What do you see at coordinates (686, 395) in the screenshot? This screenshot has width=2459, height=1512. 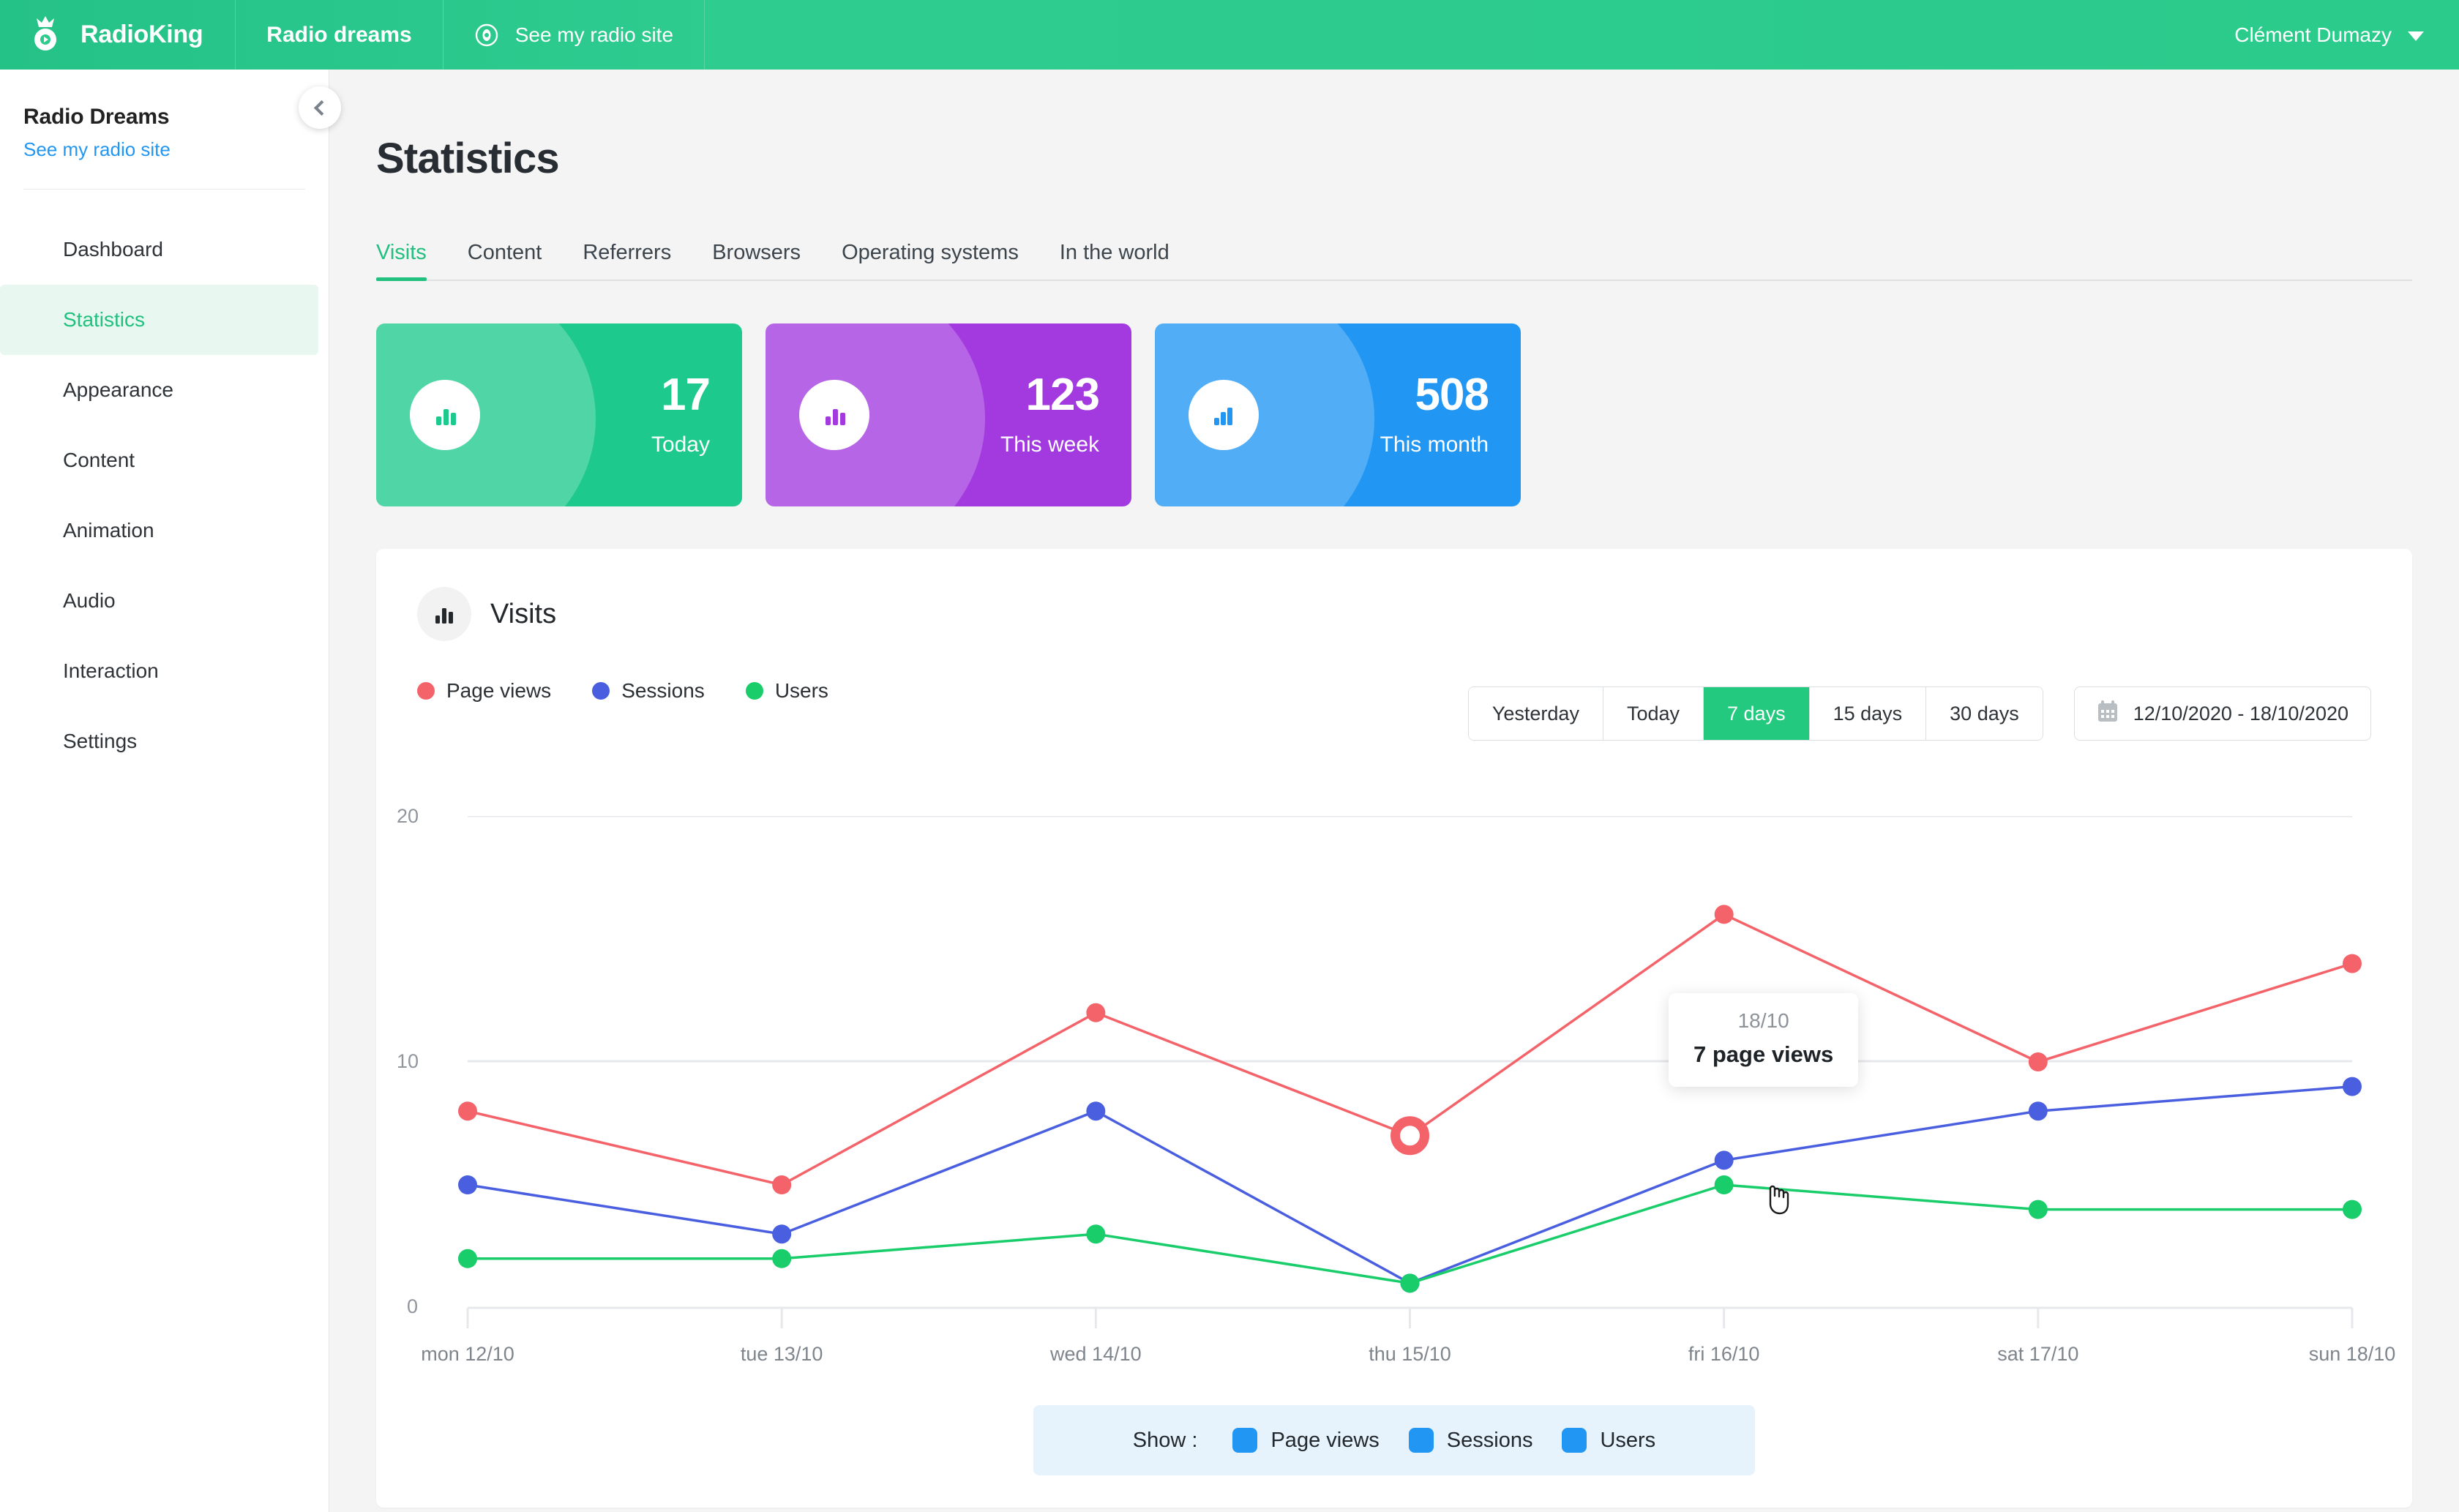 I see `stat-card-value: 17` at bounding box center [686, 395].